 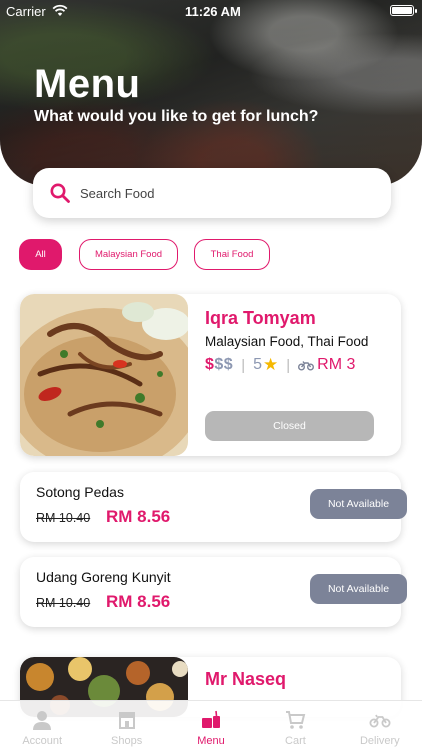 What do you see at coordinates (42, 720) in the screenshot?
I see `account-icon` at bounding box center [42, 720].